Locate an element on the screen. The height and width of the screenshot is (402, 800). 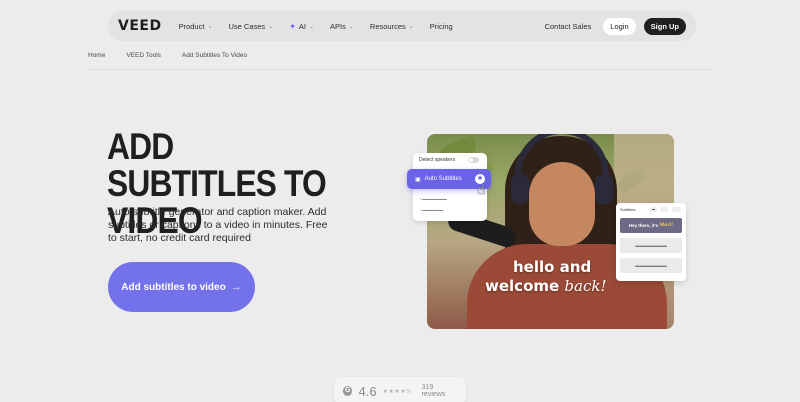
nav-item-label: APIs is located at coordinates (338, 26).